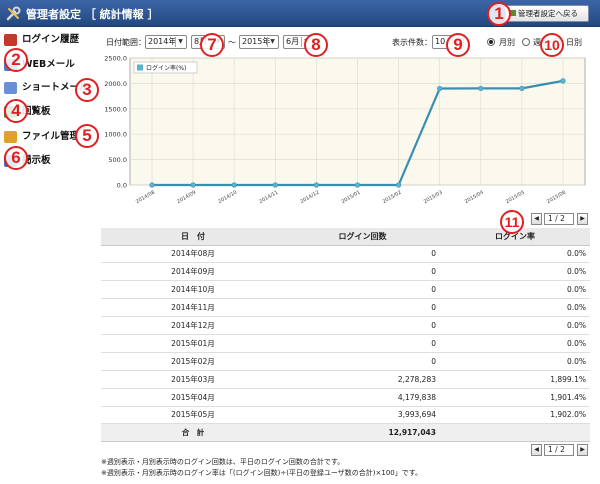  What do you see at coordinates (515, 397) in the screenshot?
I see `cell-login-rate: 1,901.4%` at bounding box center [515, 397].